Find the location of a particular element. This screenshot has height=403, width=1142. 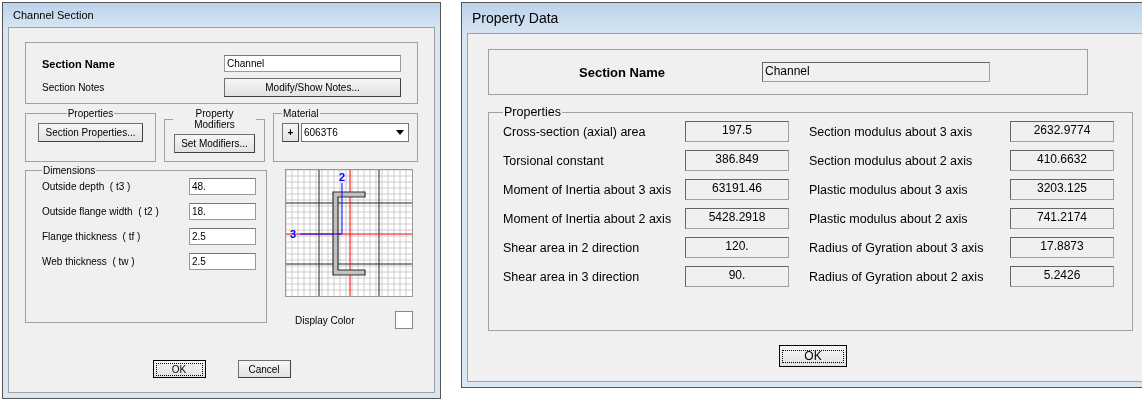

property-value: 5428.2918 is located at coordinates (737, 218).